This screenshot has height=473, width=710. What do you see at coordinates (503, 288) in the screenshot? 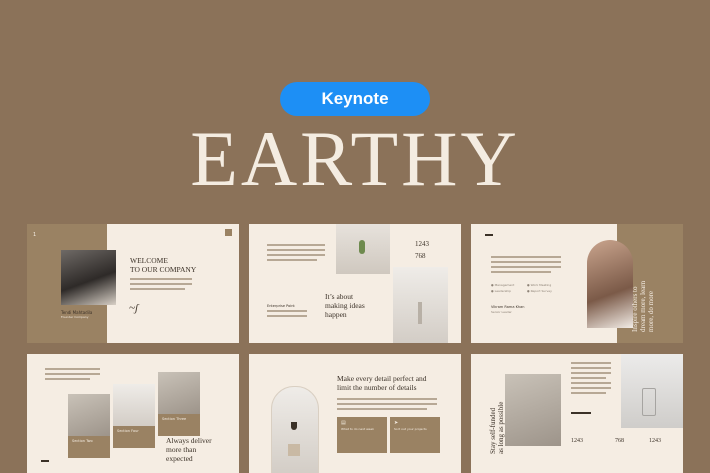
I see `checklist: ● Management ● Leadership` at bounding box center [503, 288].